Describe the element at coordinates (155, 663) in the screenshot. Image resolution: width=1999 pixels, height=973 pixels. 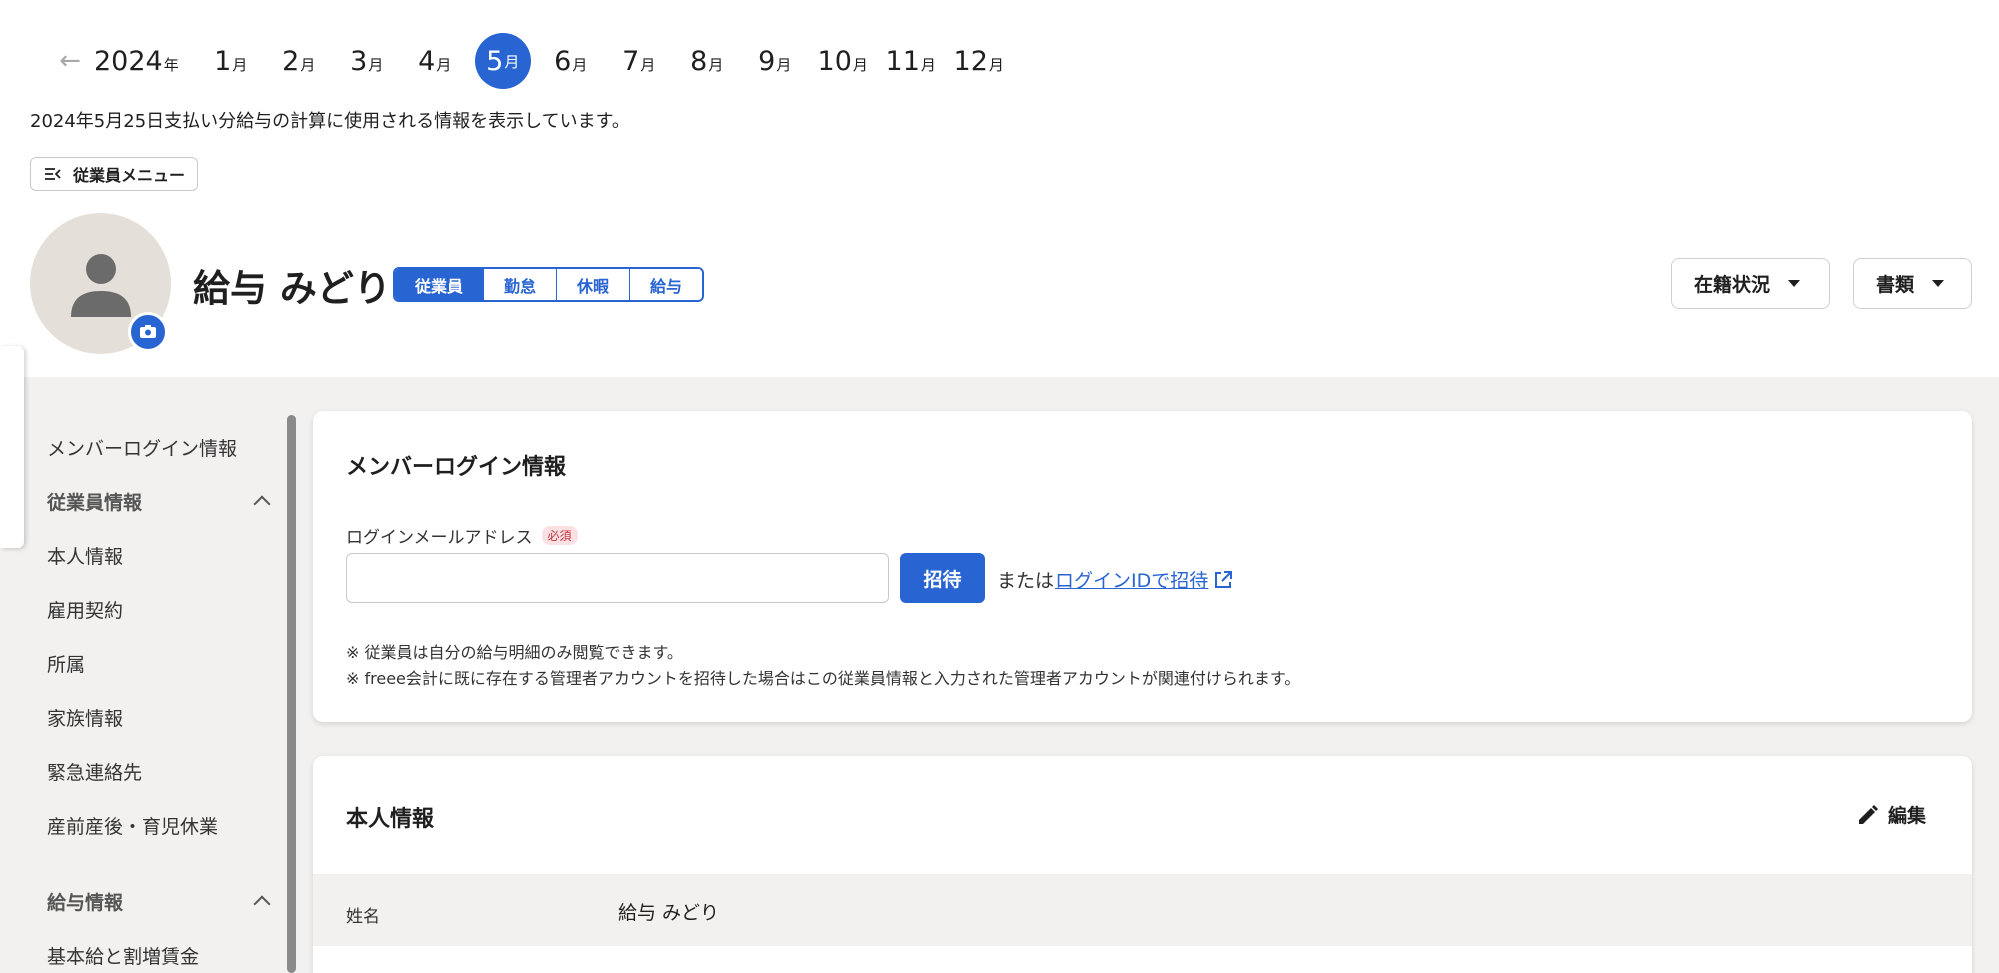
I see `sidebar-item-department: 所属` at that location.